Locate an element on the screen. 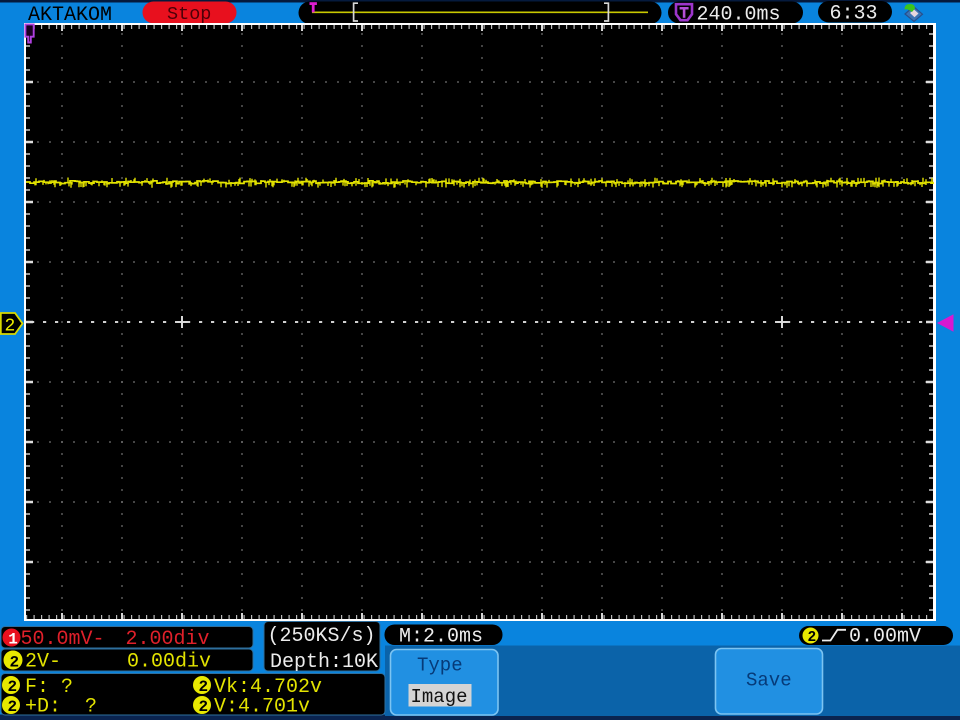 The image size is (960, 720). svg-text: 6:33 is located at coordinates (854, 14).